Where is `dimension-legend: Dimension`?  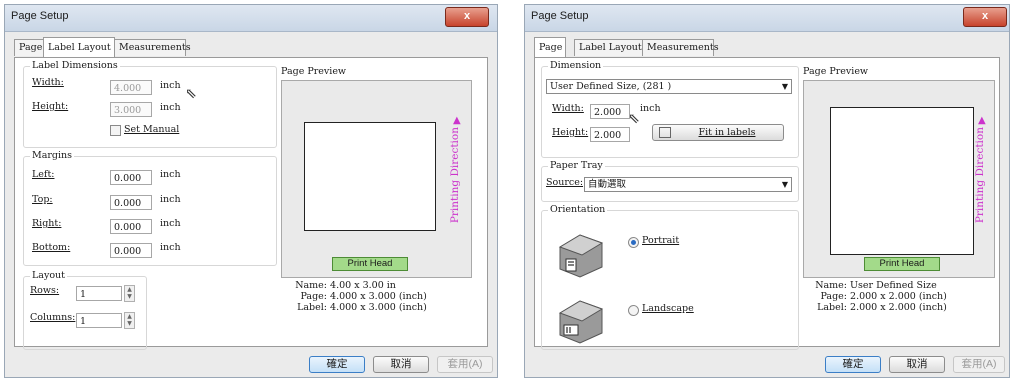
dimension-legend: Dimension is located at coordinates (576, 65).